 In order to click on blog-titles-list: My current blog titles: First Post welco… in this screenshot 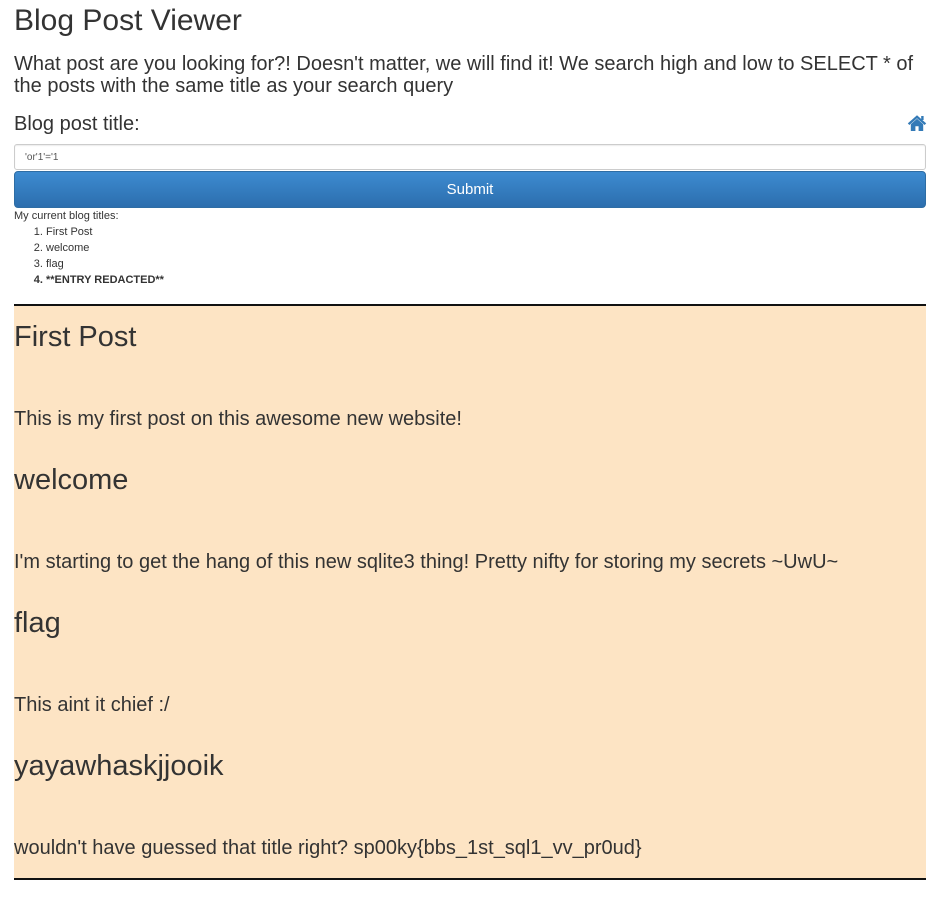, I will do `click(89, 248)`.